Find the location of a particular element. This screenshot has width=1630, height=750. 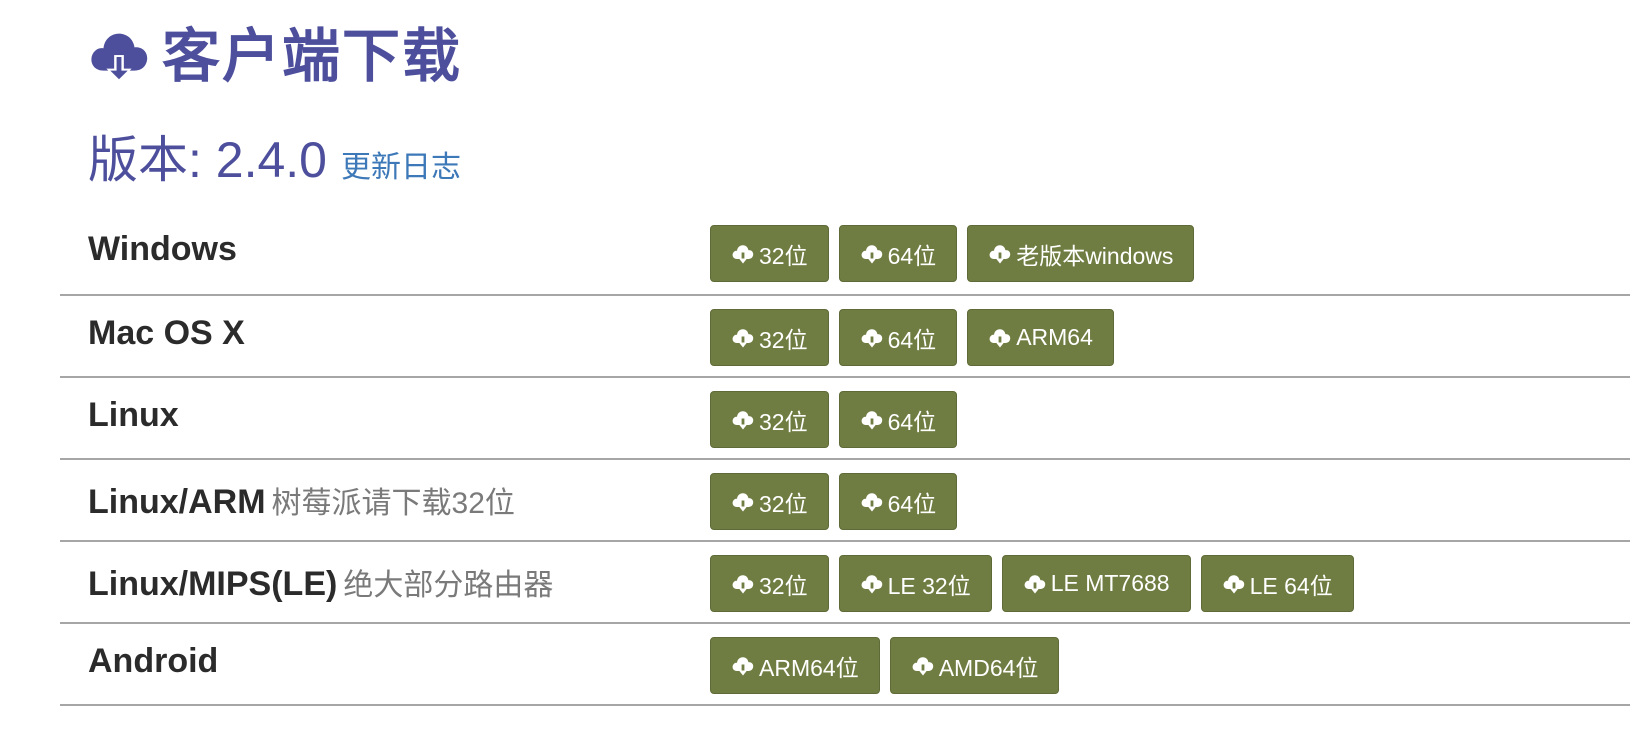

platform-note: 树莓派请下载32位 is located at coordinates (393, 503).